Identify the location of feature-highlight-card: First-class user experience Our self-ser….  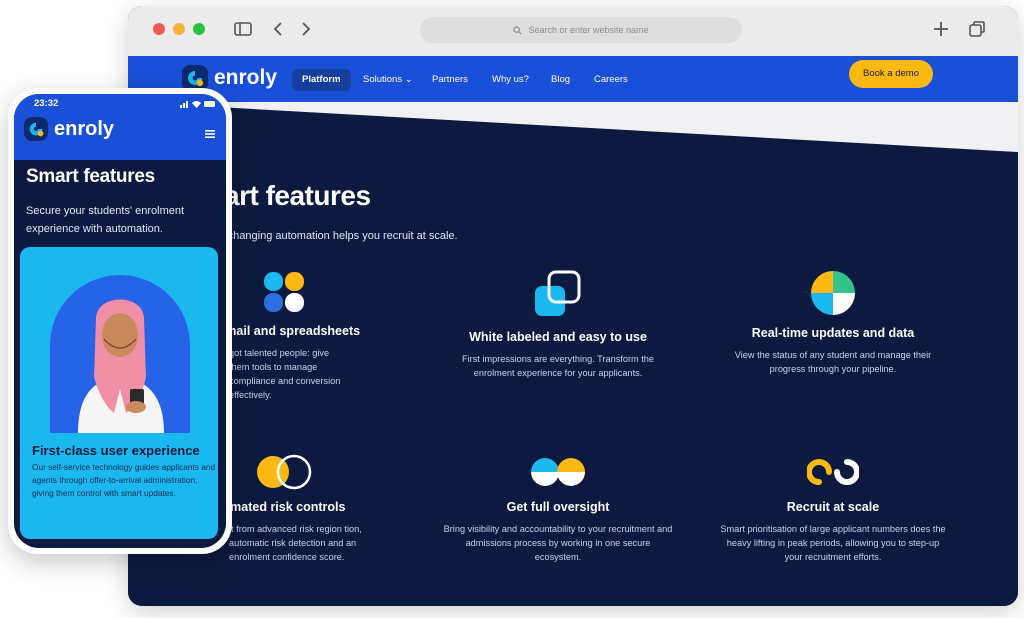
(119, 393).